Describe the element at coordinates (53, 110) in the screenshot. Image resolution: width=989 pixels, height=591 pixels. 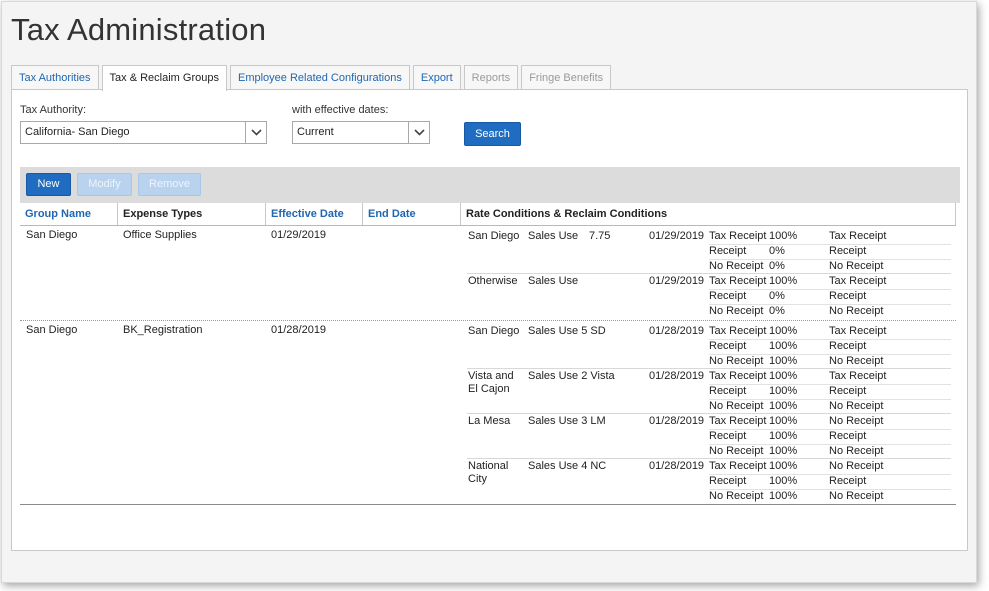
I see `tax-authority-label: Tax Authority:` at that location.